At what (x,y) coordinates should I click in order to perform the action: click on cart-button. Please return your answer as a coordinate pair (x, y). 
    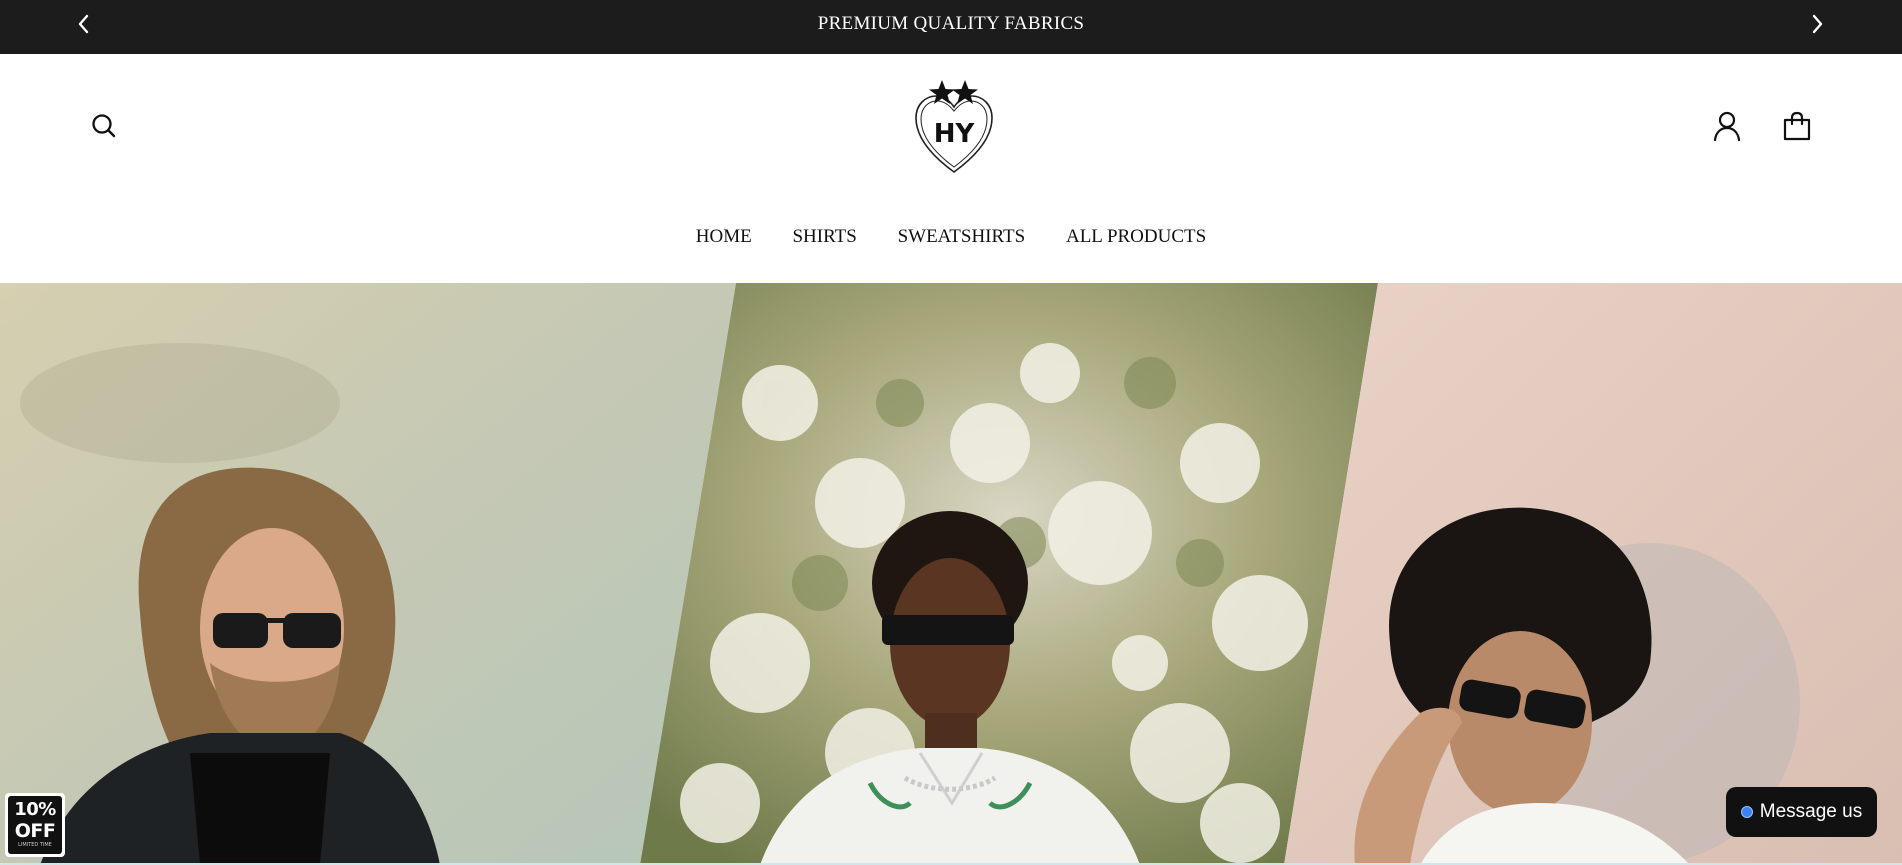
    Looking at the image, I should click on (1797, 126).